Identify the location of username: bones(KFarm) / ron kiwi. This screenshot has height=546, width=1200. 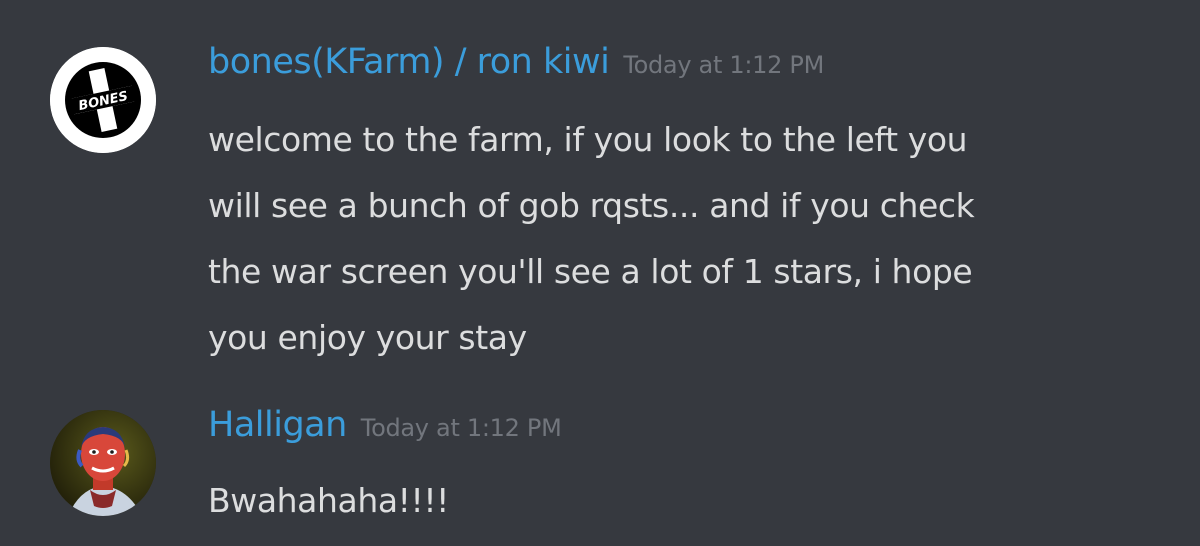
(409, 62).